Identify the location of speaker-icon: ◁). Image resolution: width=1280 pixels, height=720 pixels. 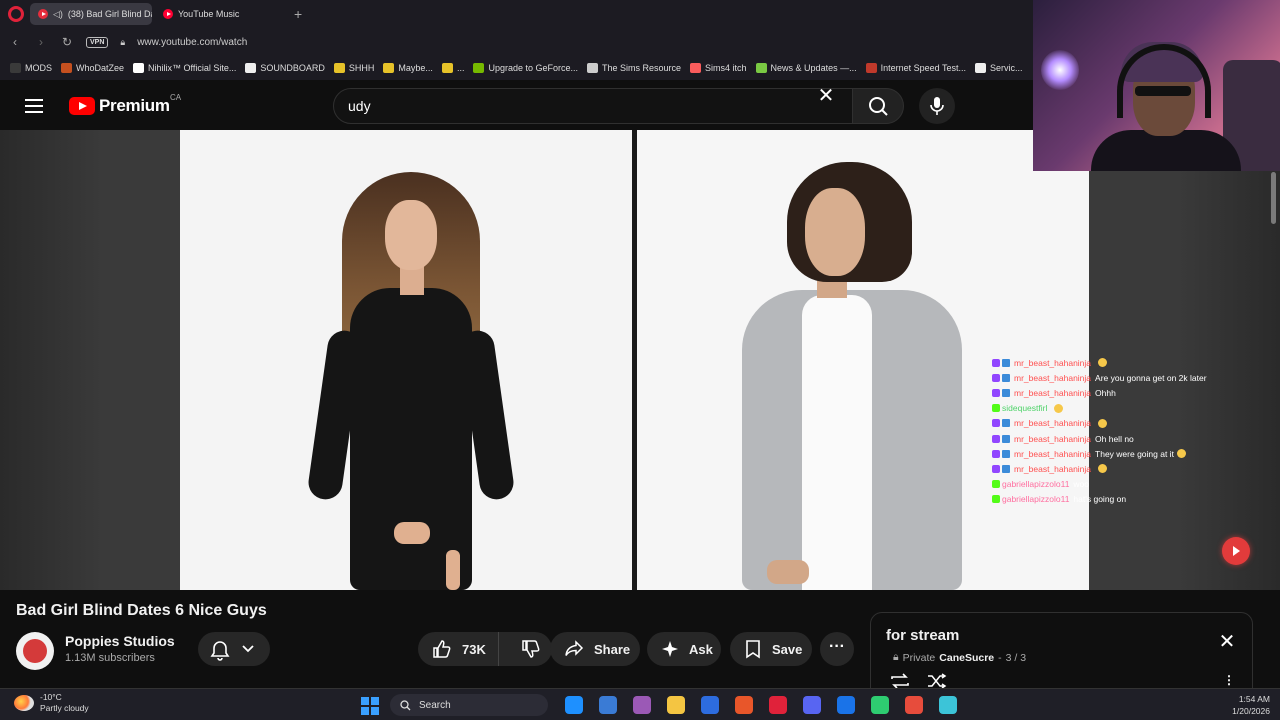
(58, 14).